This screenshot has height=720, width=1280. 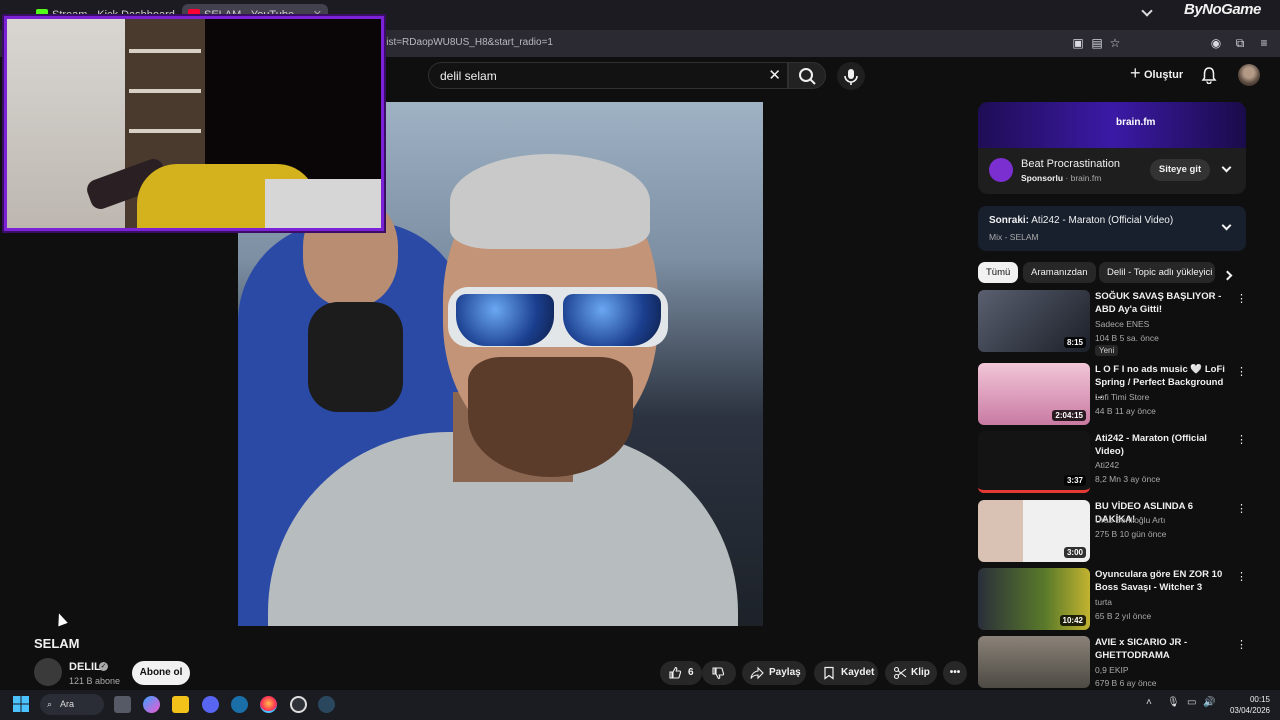 What do you see at coordinates (1147, 11) in the screenshot?
I see `tab-list-chevron-icon` at bounding box center [1147, 11].